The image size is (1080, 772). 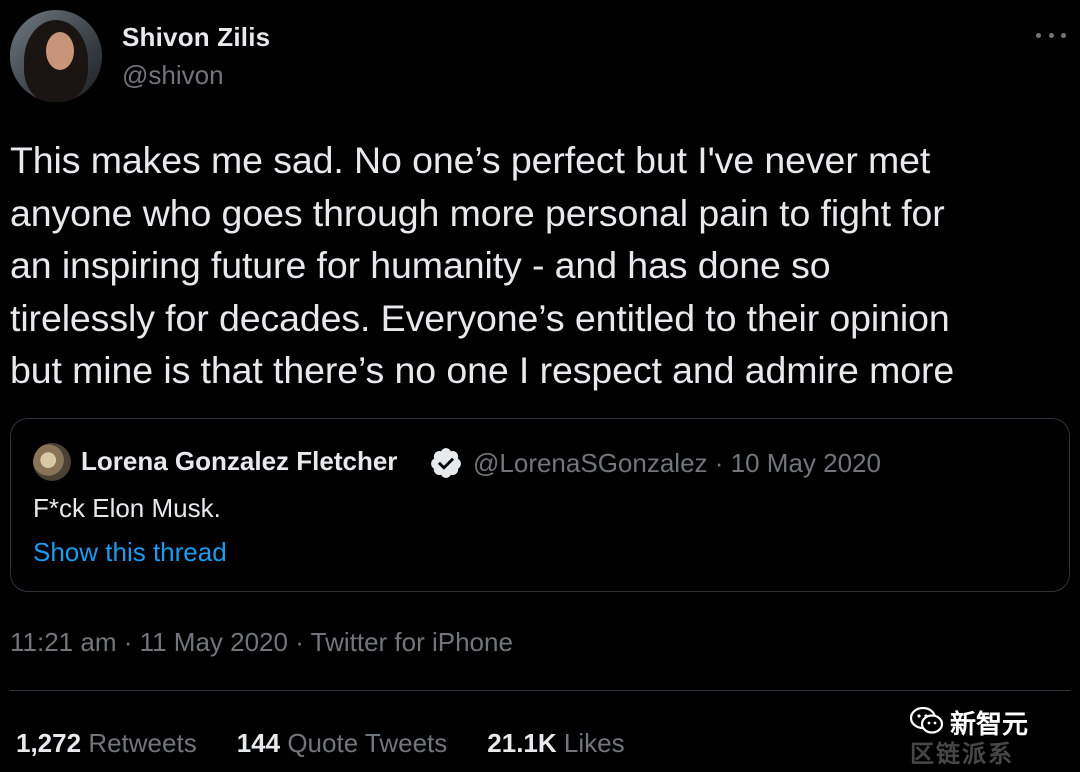 What do you see at coordinates (60, 51) in the screenshot?
I see `avatar-face` at bounding box center [60, 51].